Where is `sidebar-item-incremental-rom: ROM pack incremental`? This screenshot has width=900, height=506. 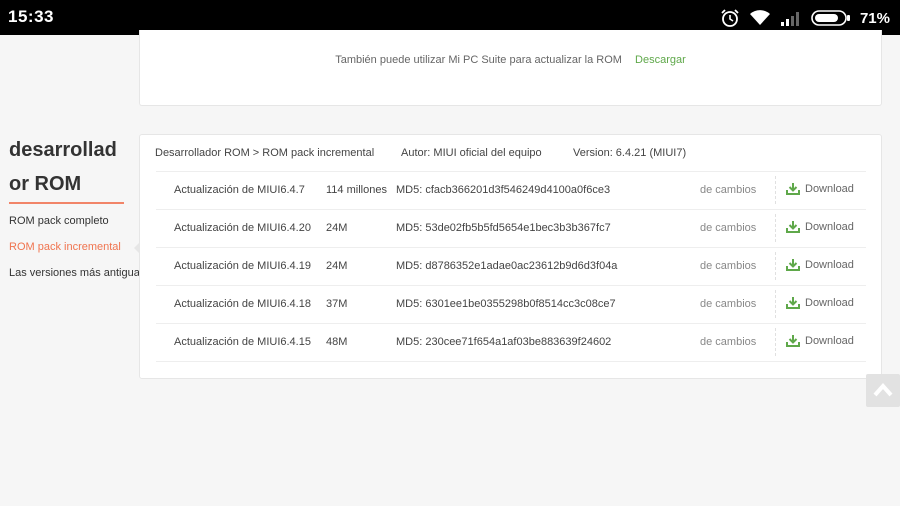
sidebar-item-incremental-rom: ROM pack incremental is located at coordinates (65, 247).